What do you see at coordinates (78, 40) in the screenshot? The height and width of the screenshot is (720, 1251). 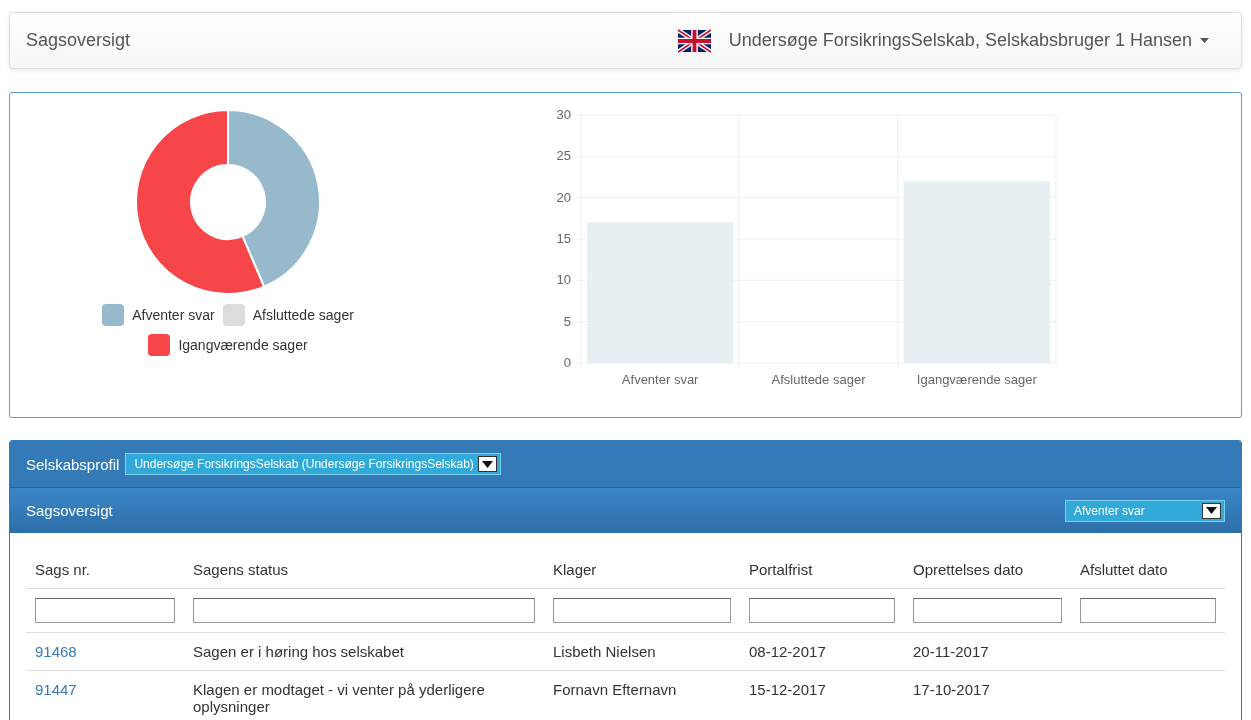 I see `navbar-title: Sagsoversigt` at bounding box center [78, 40].